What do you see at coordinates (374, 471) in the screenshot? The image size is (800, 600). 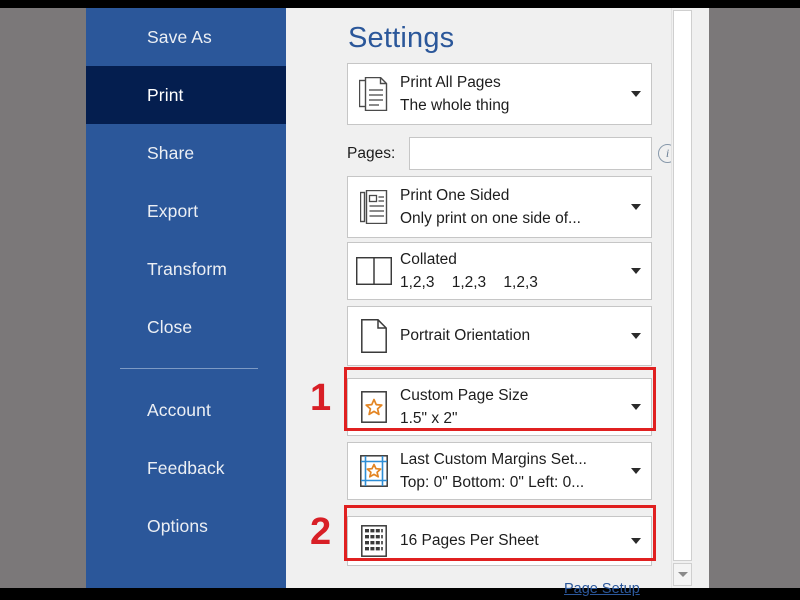 I see `custom-margins-icon` at bounding box center [374, 471].